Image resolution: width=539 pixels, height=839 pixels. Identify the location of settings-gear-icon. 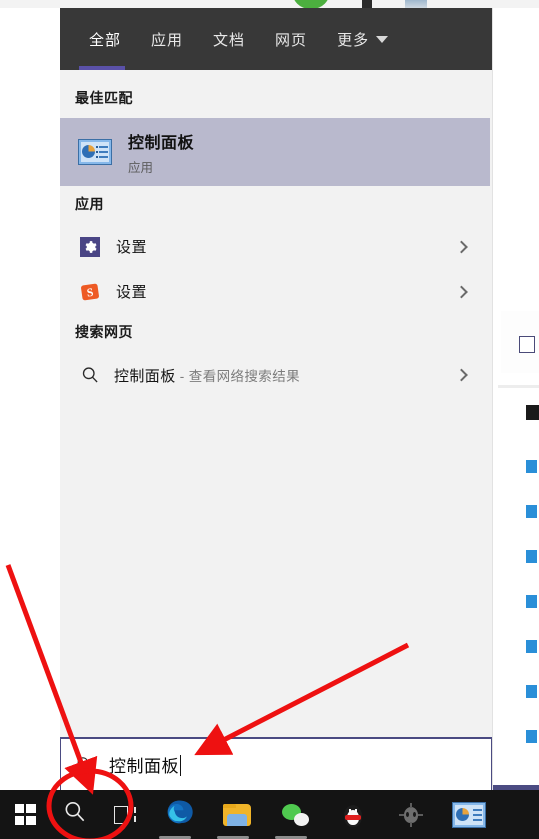
(90, 246).